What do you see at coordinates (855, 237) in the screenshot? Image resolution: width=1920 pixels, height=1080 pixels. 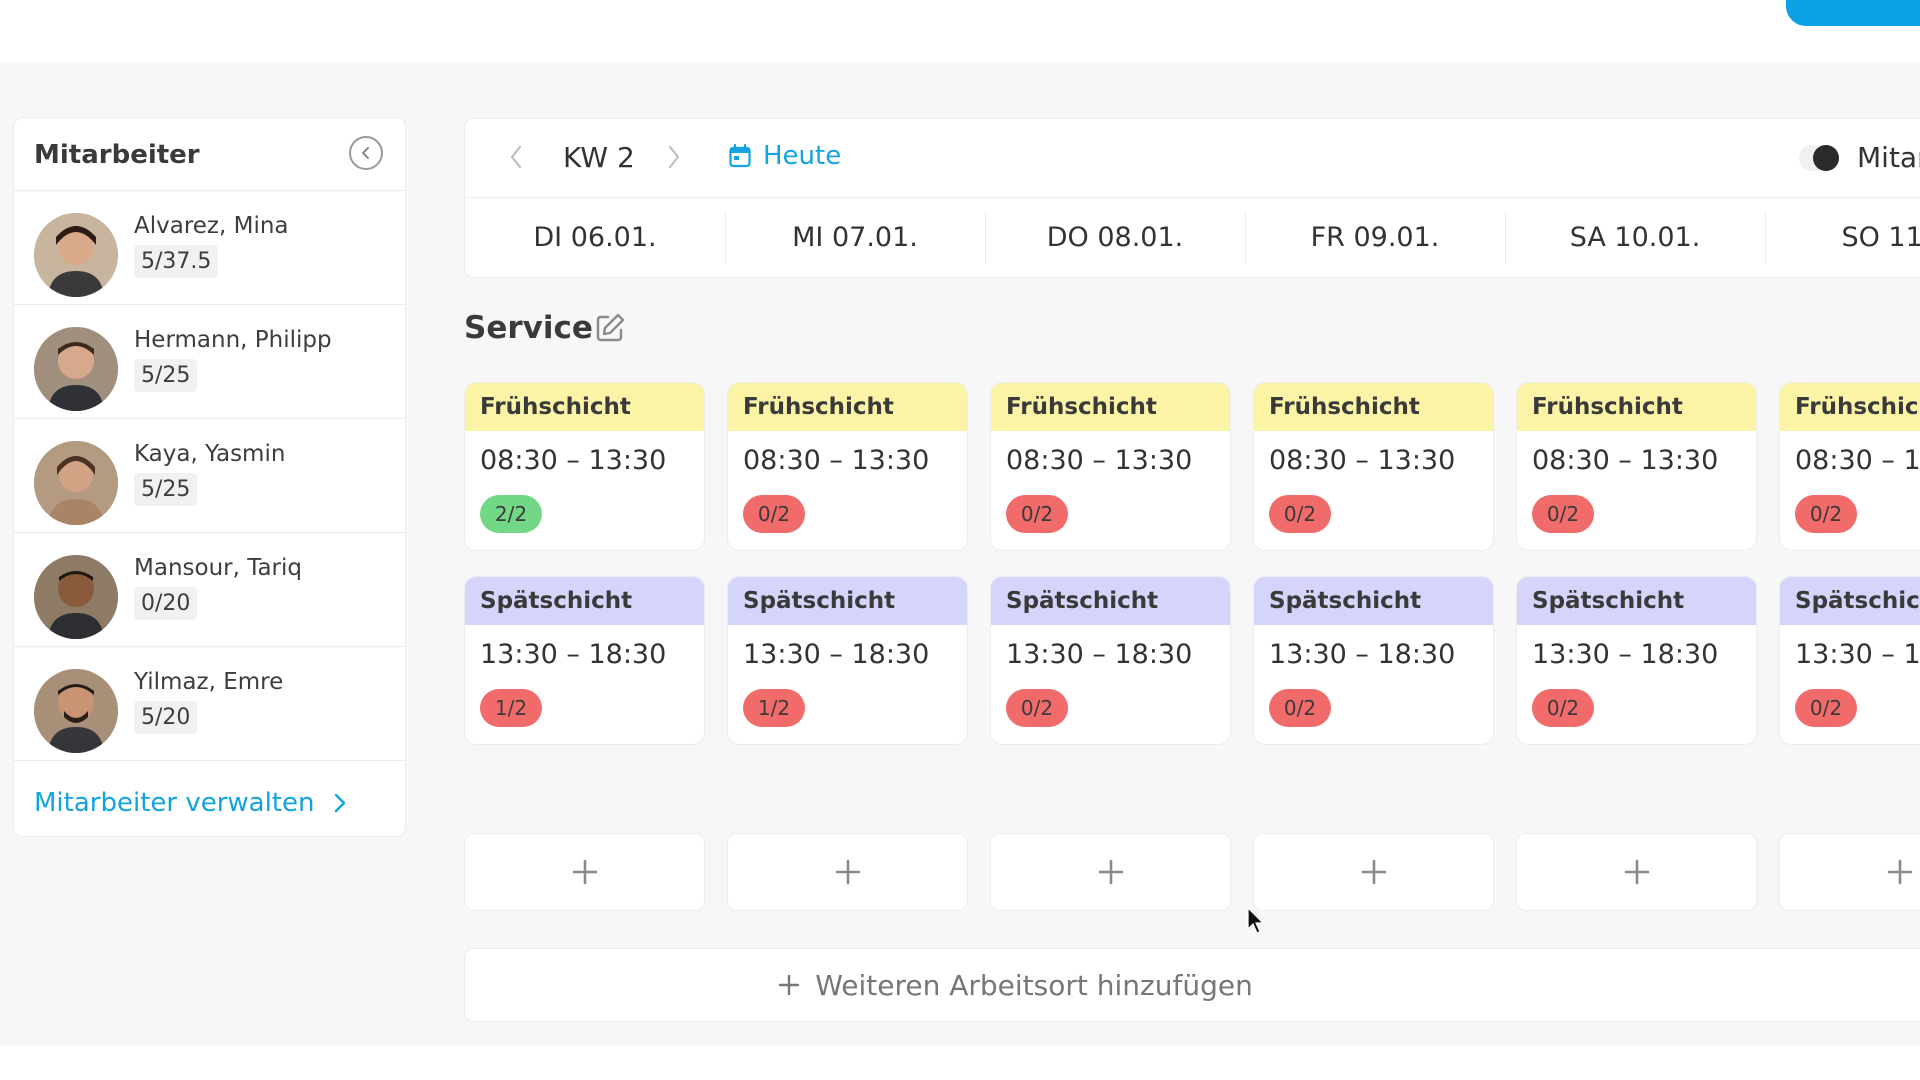 I see `day-header: MI 07.01.` at bounding box center [855, 237].